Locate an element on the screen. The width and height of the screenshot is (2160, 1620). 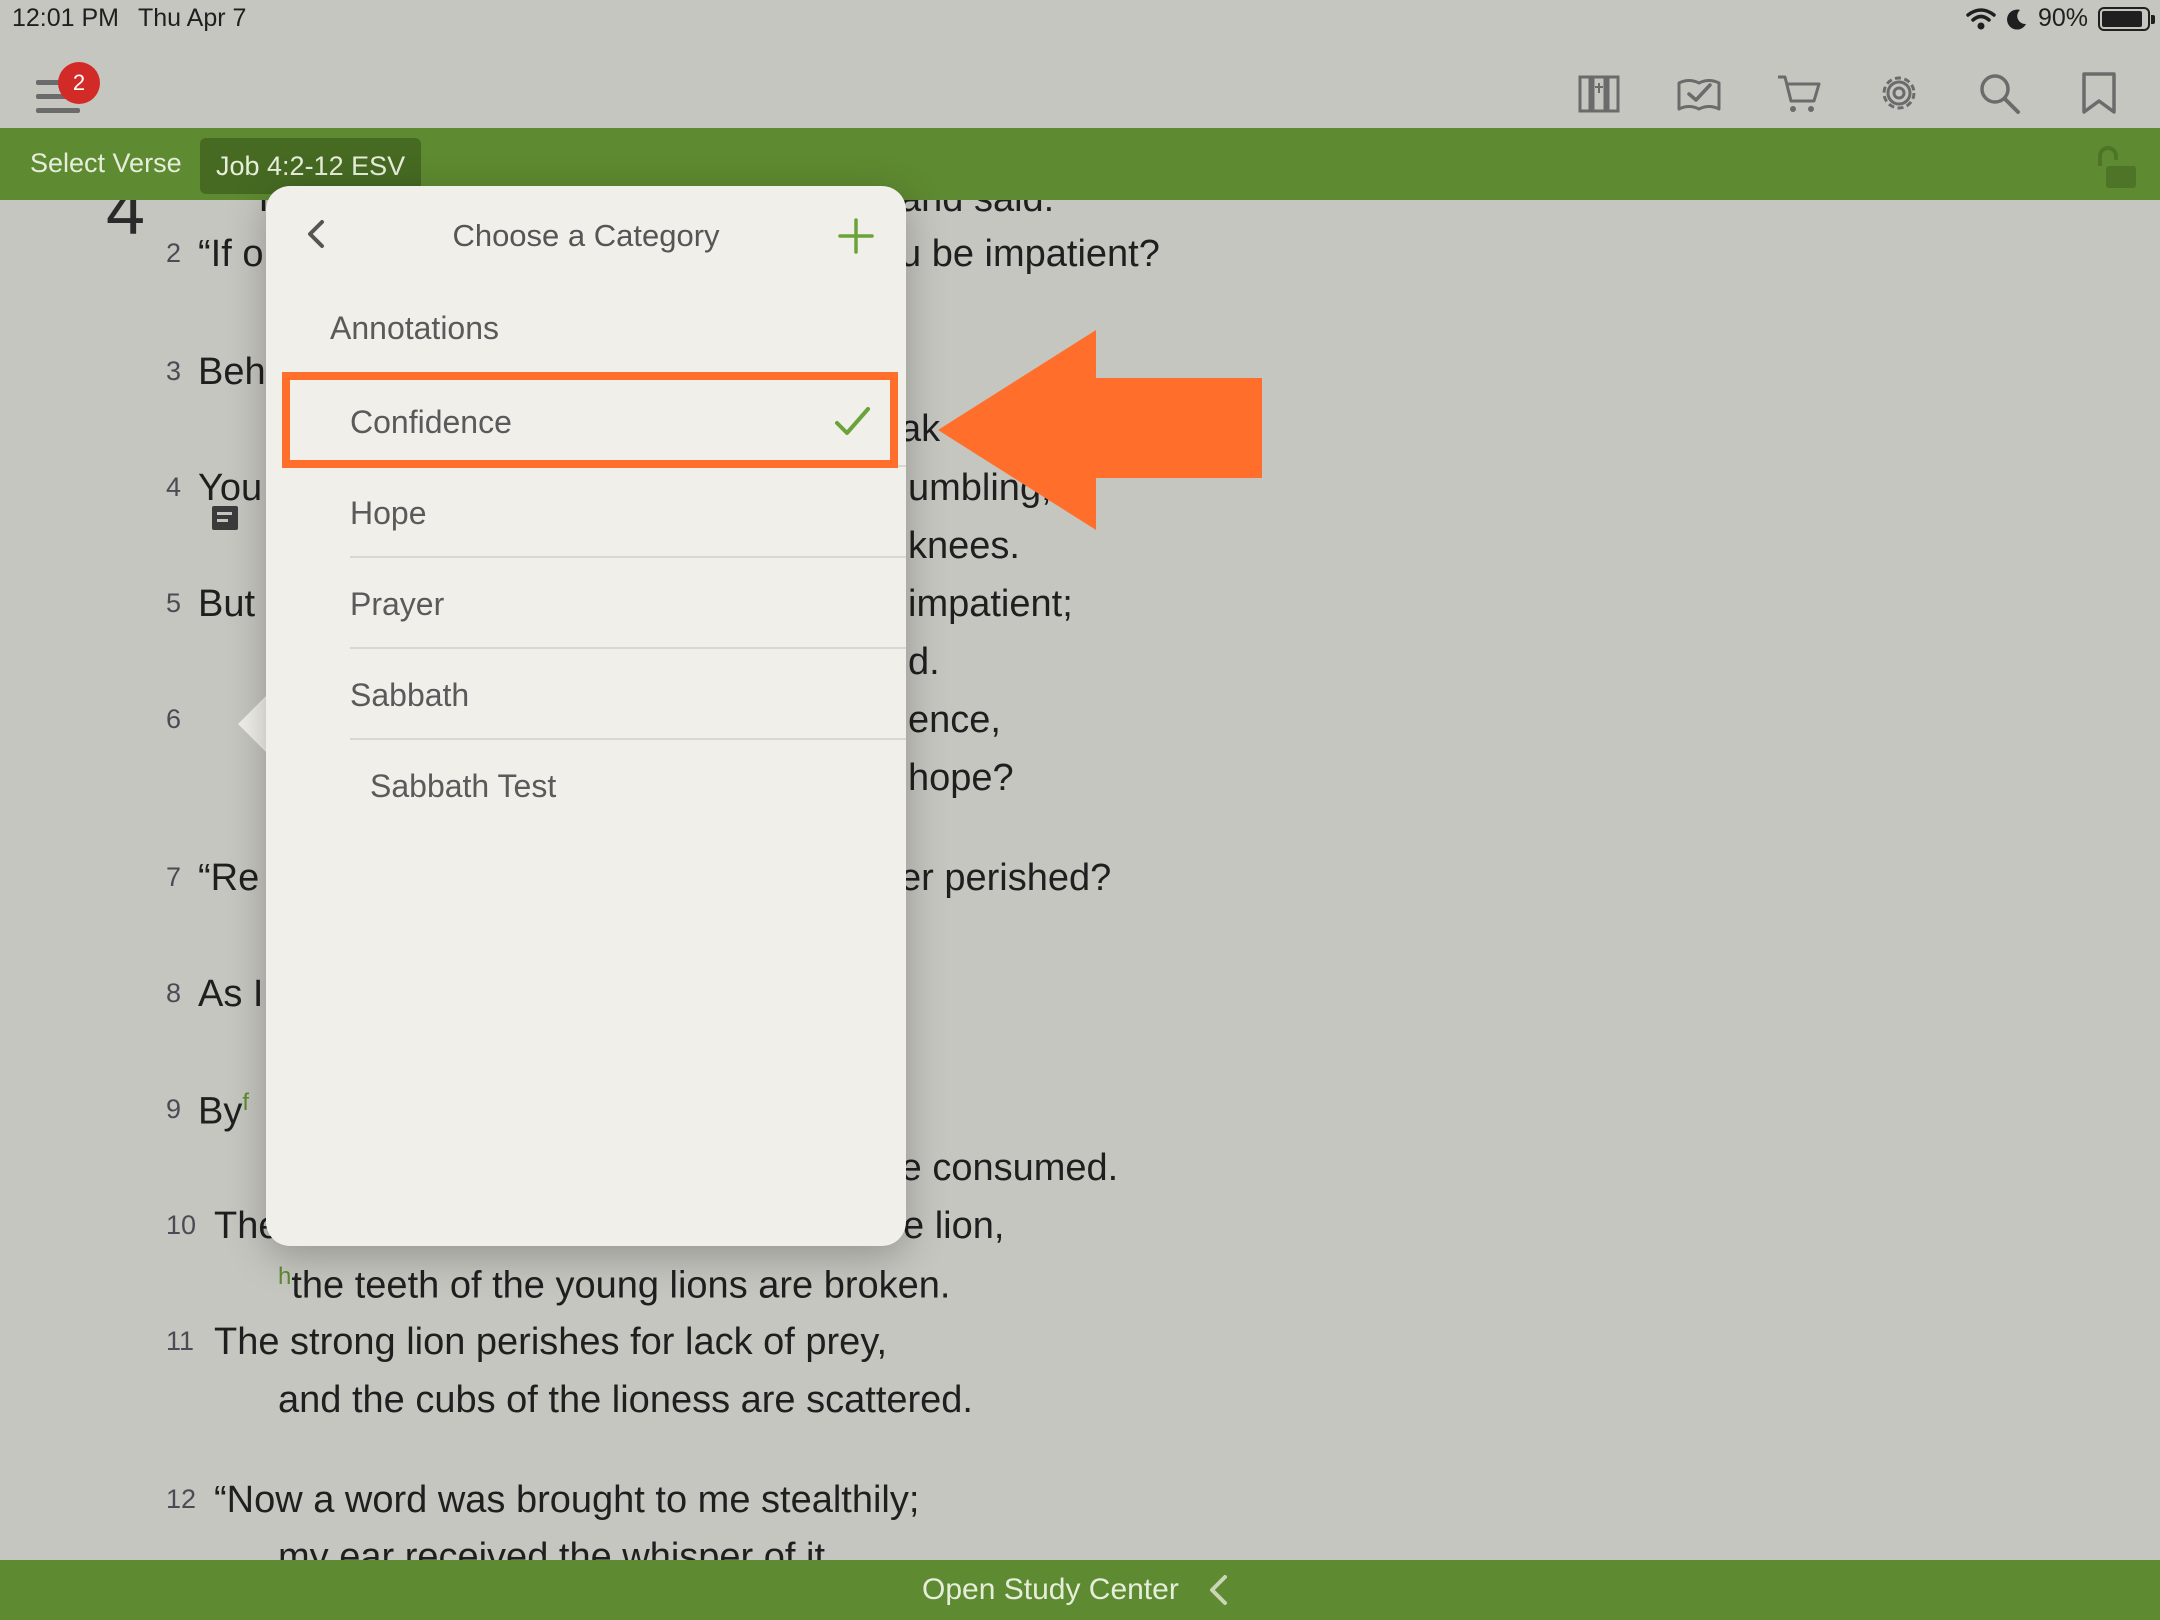
verse-text: As I is located at coordinates (231, 994).